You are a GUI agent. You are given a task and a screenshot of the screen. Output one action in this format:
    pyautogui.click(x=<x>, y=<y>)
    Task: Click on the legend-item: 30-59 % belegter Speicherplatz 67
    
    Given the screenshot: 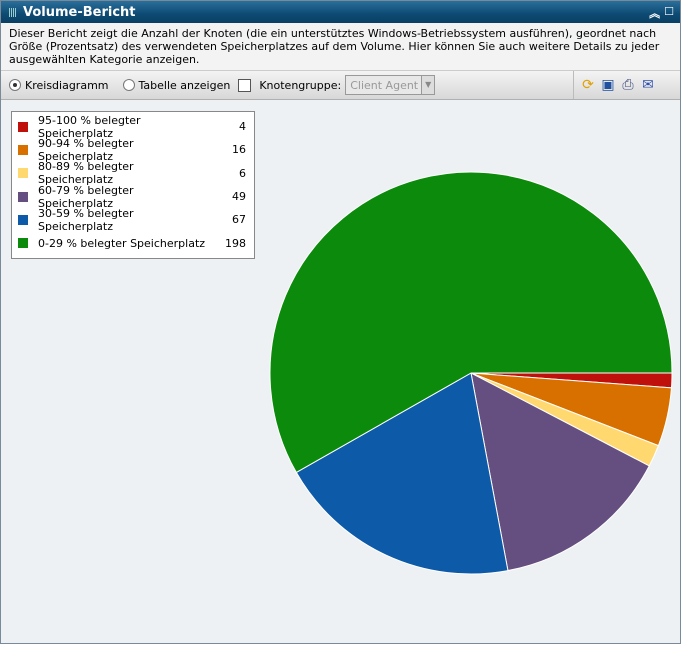 What is the action you would take?
    pyautogui.click(x=133, y=219)
    